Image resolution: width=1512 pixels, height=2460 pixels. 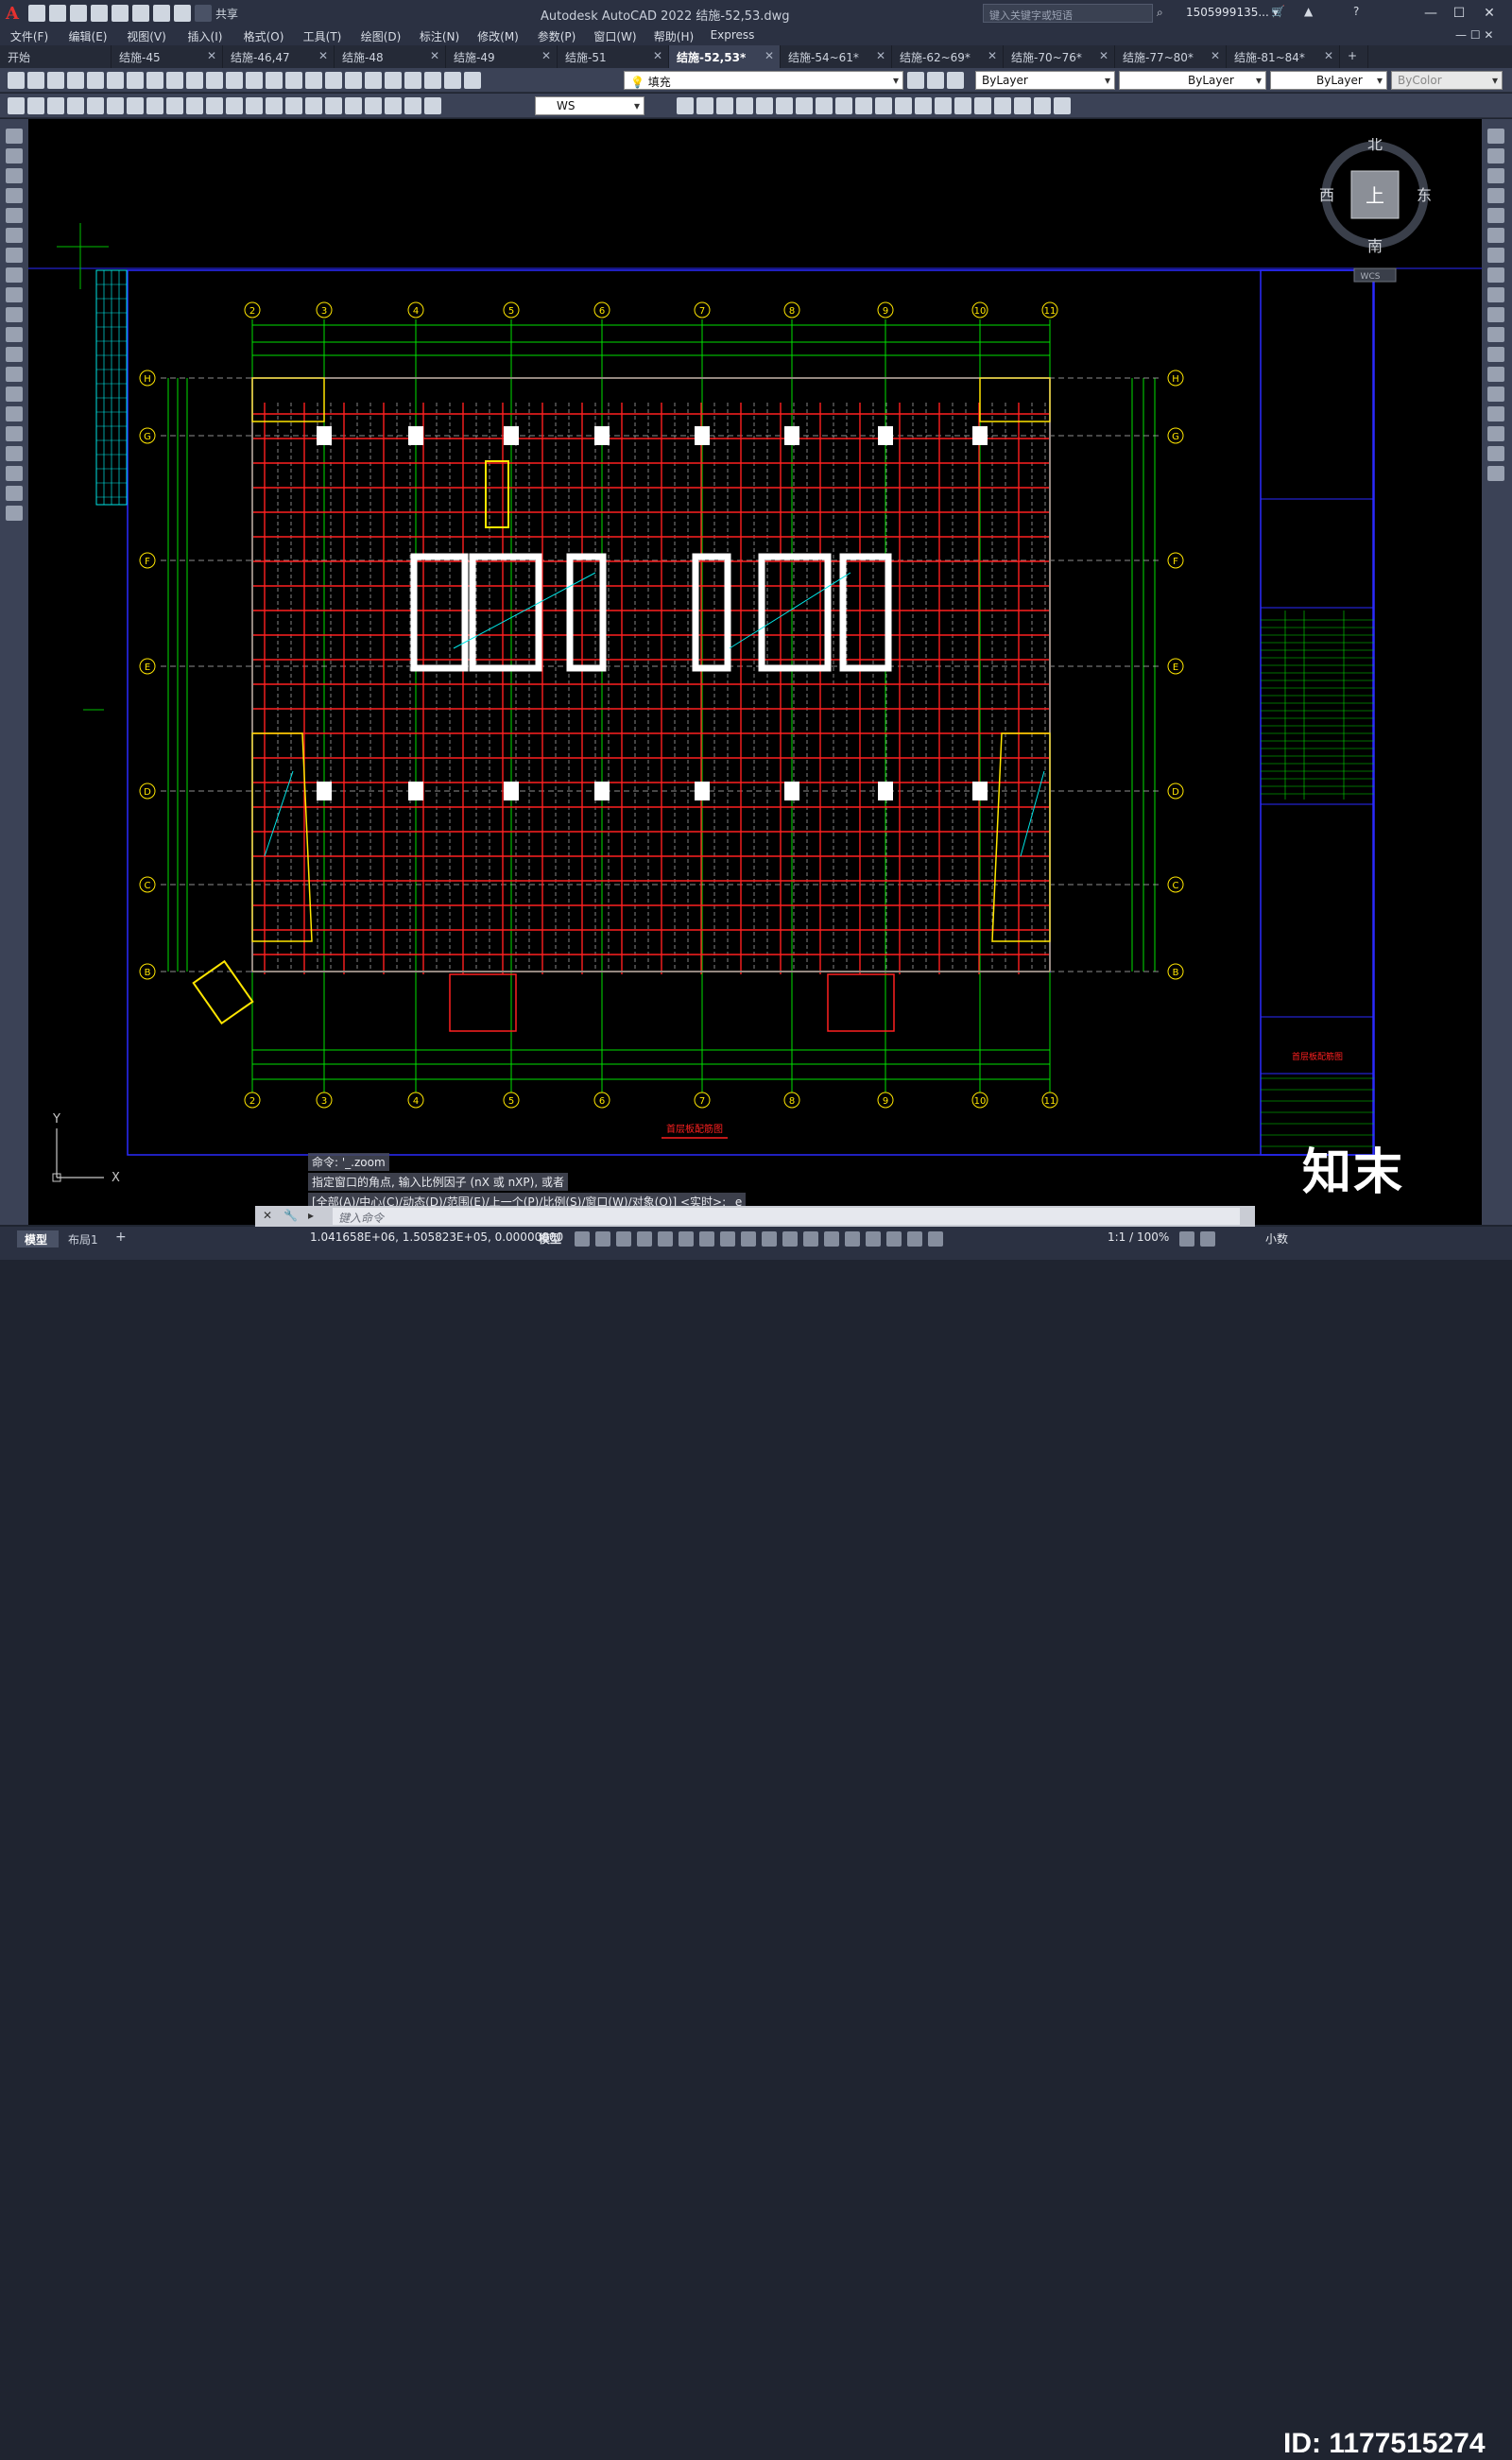 I want to click on quick-dim-icon, so click(x=174, y=105).